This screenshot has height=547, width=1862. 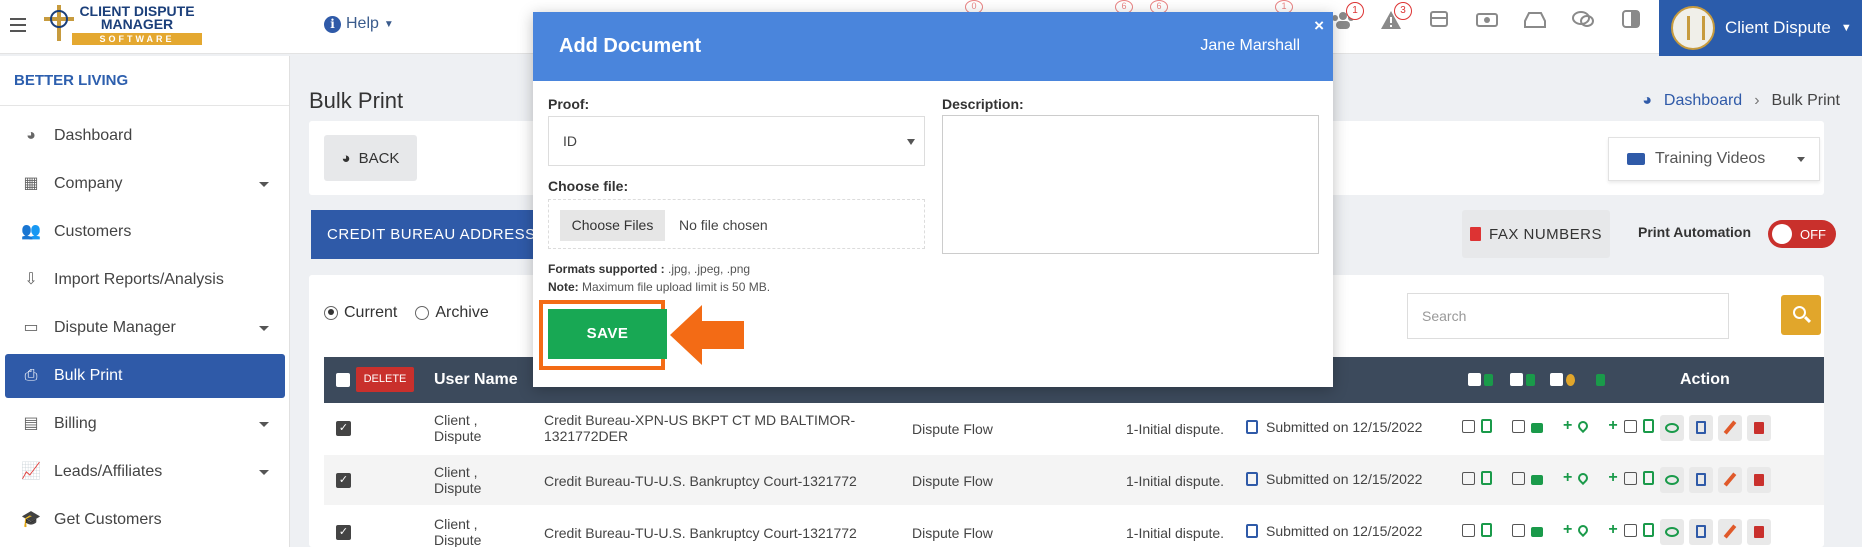 I want to click on pencil-icon, so click(x=1730, y=531).